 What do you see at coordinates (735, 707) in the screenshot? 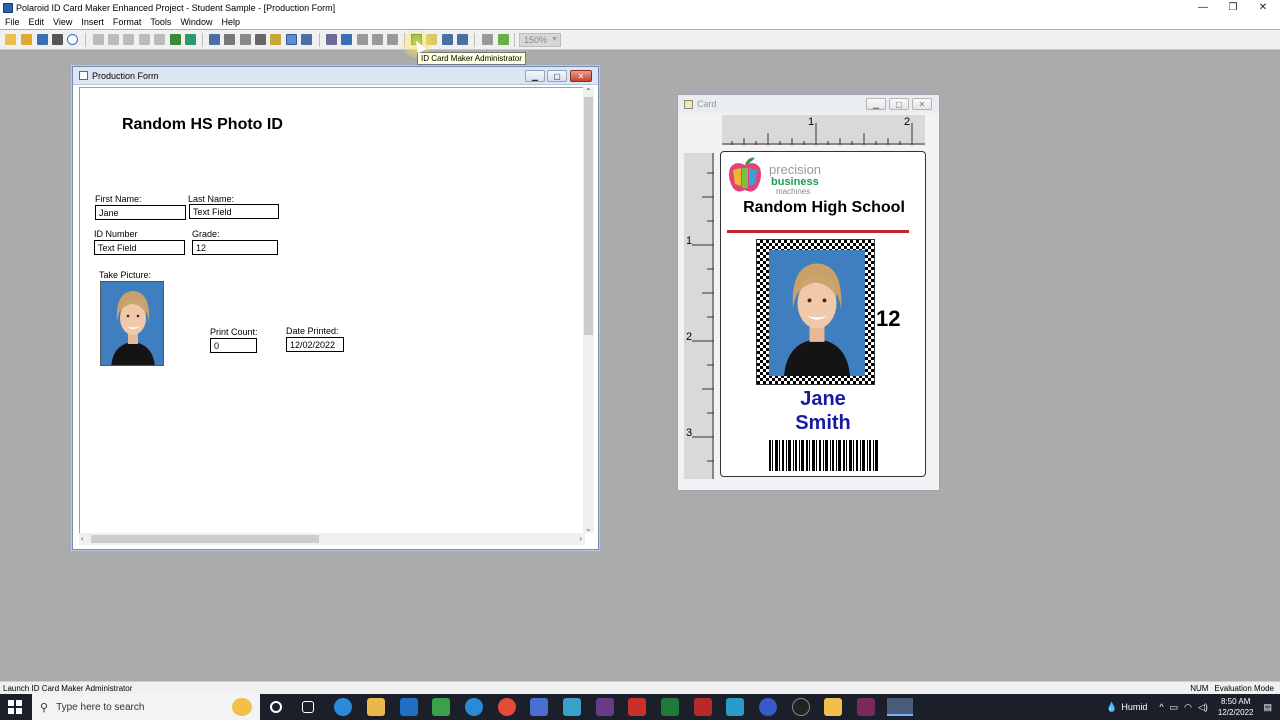
I see `app-icon-store` at bounding box center [735, 707].